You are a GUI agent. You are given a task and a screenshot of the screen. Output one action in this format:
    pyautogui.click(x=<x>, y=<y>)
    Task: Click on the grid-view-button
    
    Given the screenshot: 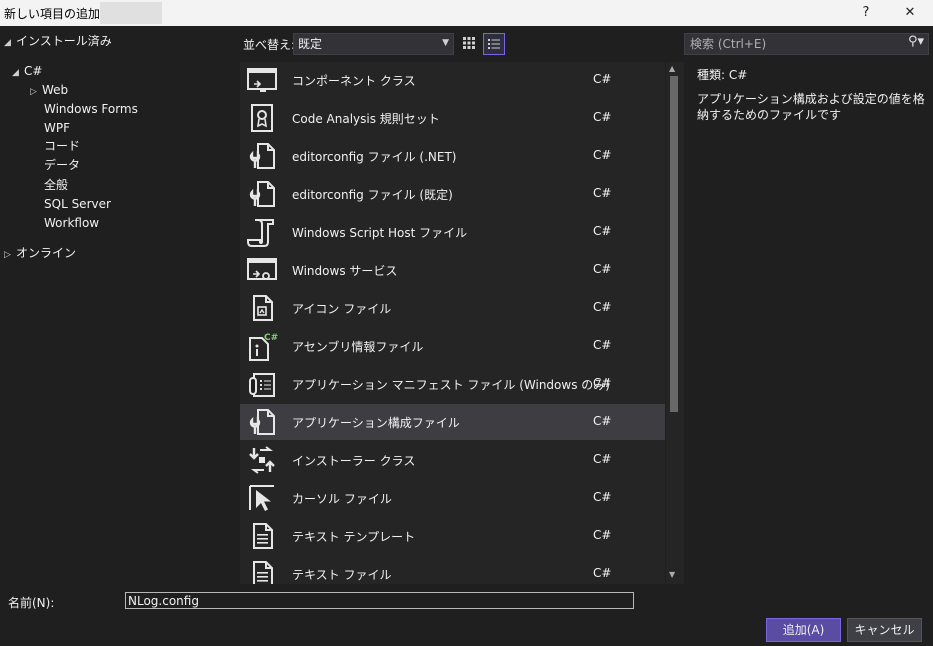 What is the action you would take?
    pyautogui.click(x=469, y=44)
    